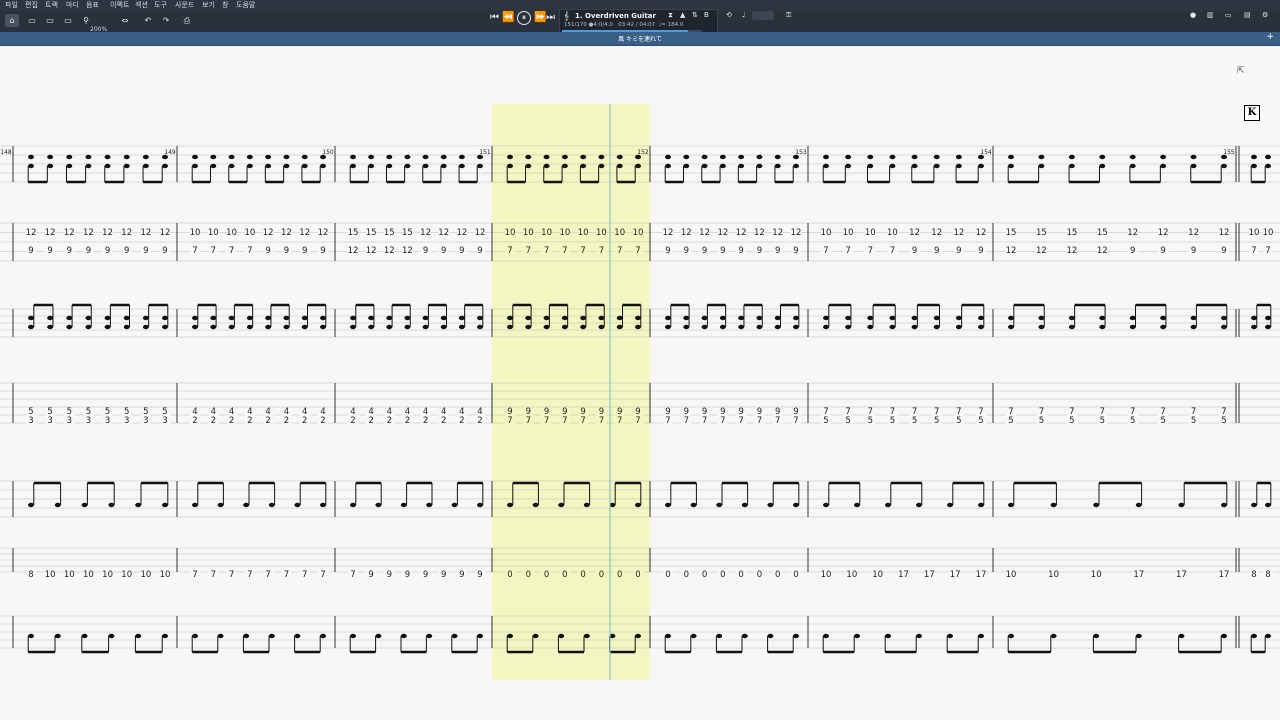 The image size is (1280, 720). I want to click on tab-fret-number: 15, so click(1071, 233).